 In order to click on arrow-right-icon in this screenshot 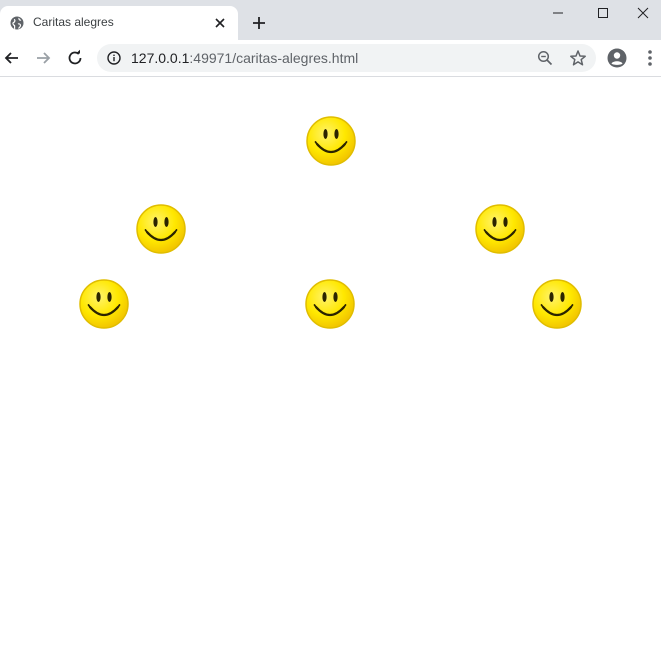, I will do `click(43, 58)`.